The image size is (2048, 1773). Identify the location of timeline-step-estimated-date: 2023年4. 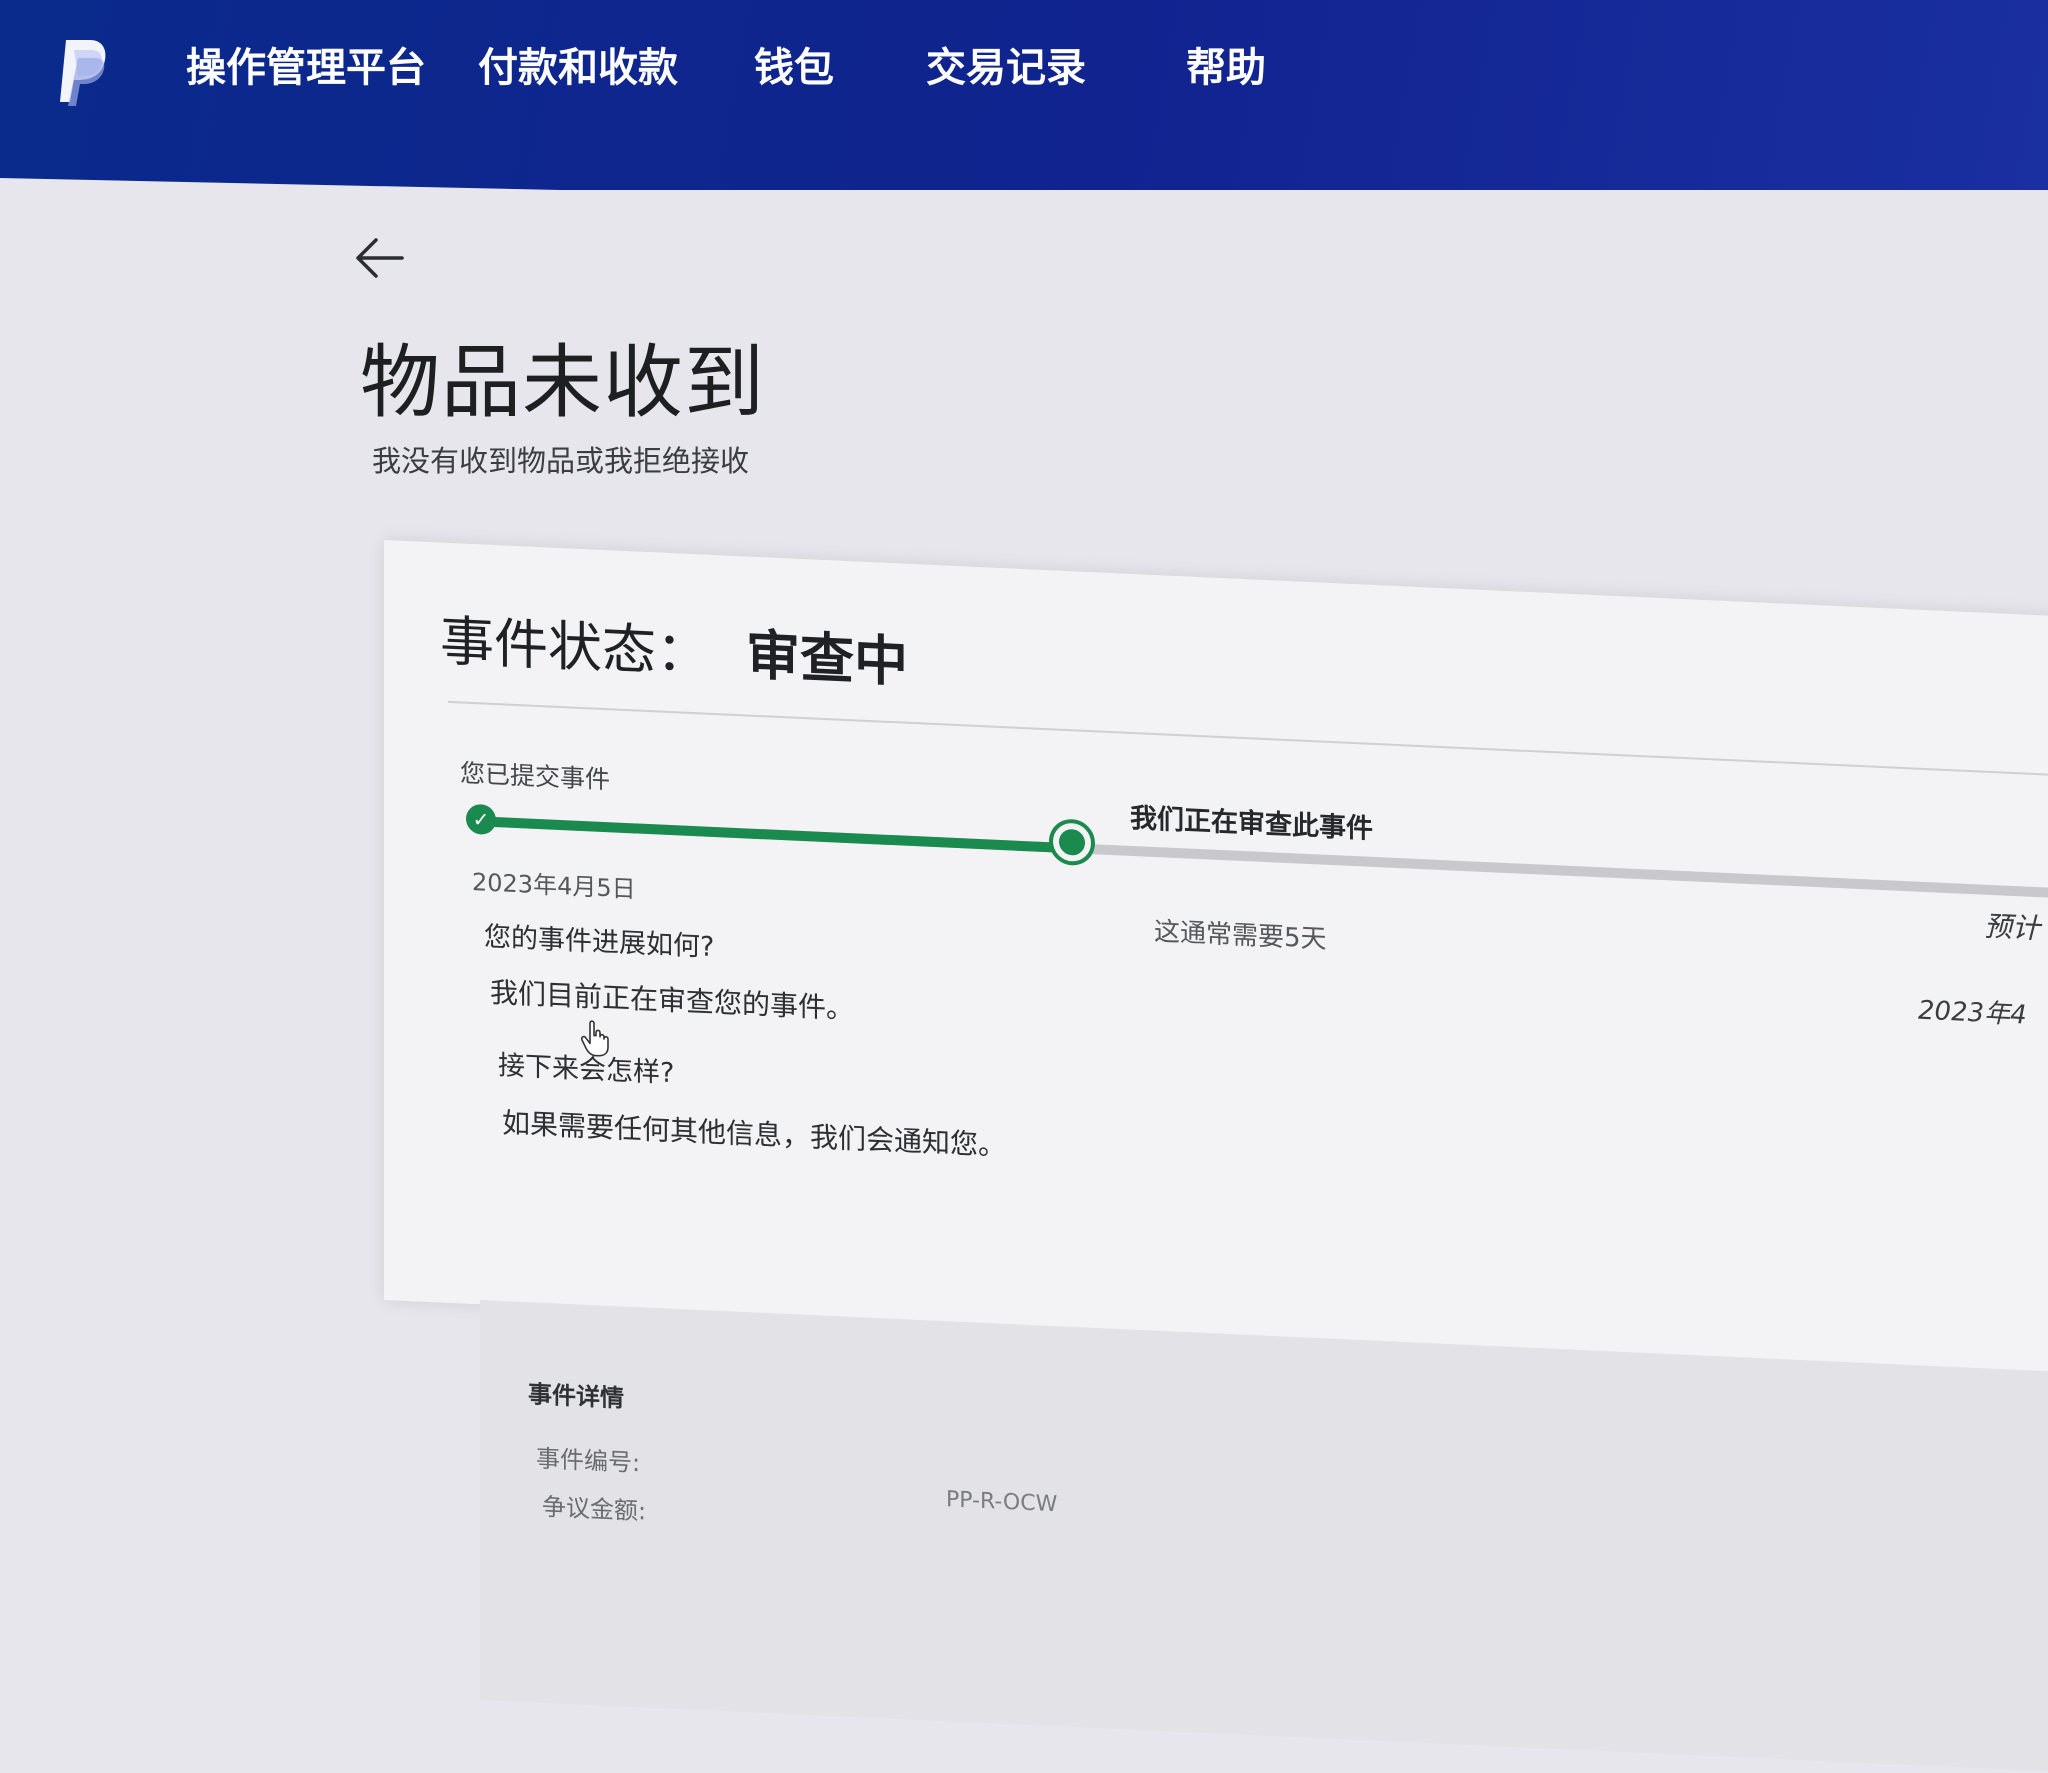
(1972, 1013).